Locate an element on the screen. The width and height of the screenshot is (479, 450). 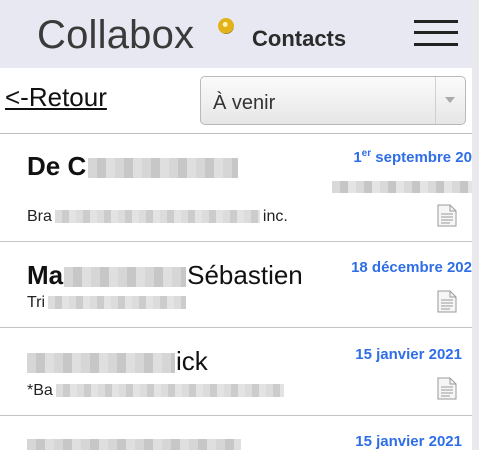
company-visible-start: Tri is located at coordinates (36, 302).